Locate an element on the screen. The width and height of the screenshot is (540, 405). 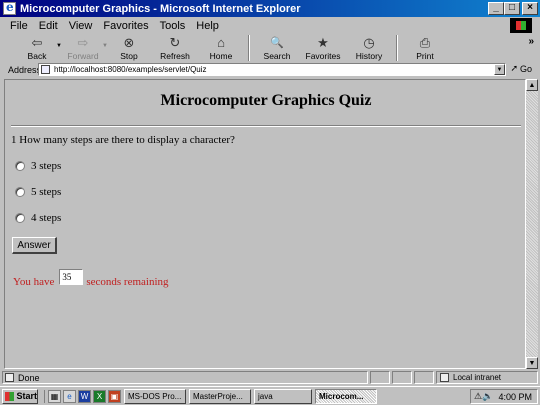
search-button: 🔍 Search is located at coordinates (277, 48).